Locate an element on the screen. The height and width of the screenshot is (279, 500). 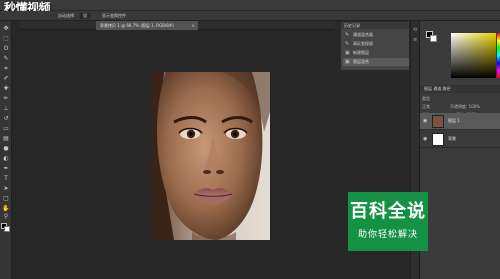
menu-bar: 秒懂视频 is located at coordinates (250, 7).